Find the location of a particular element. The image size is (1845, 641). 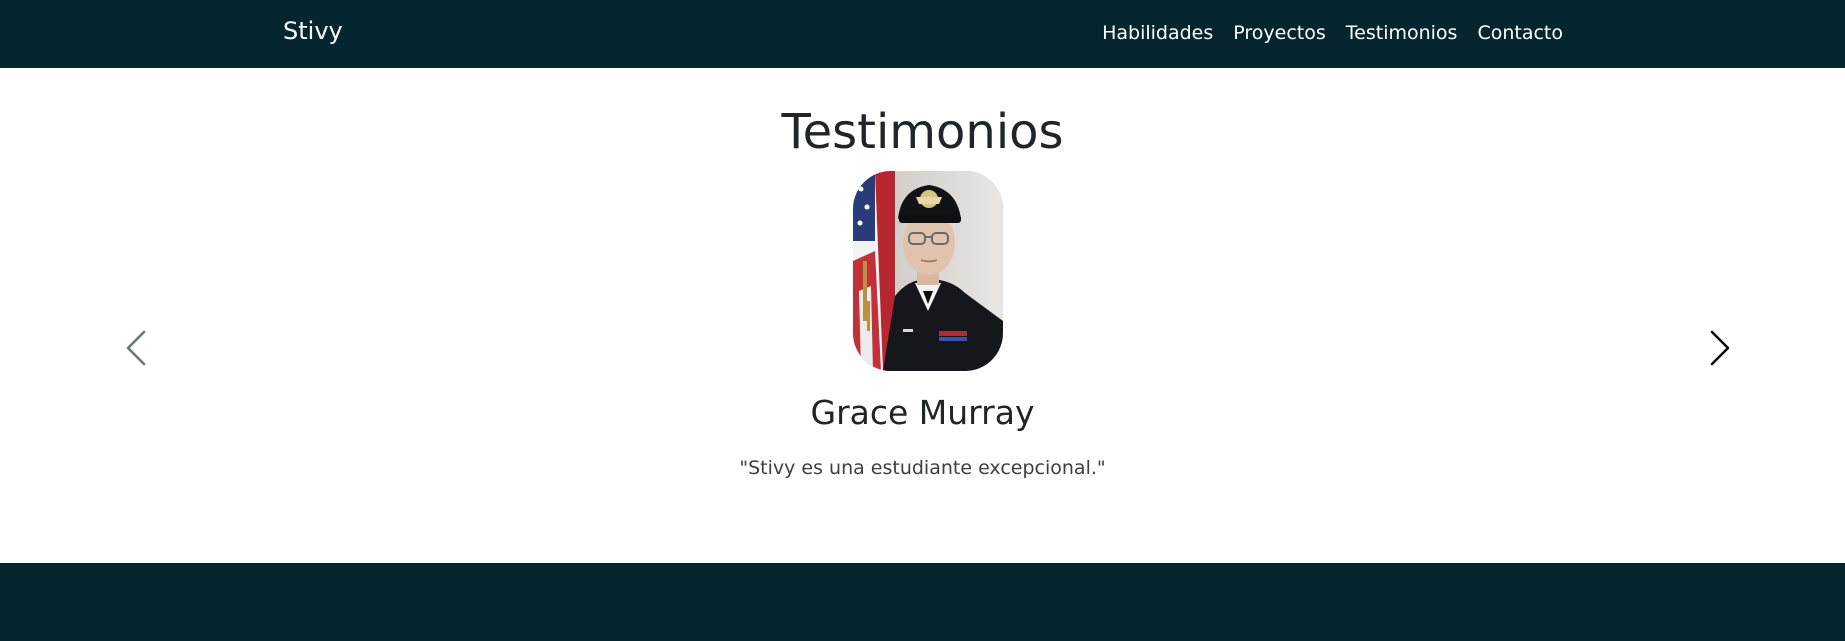

nav-link-testimonios: Testimonios is located at coordinates (1402, 33).